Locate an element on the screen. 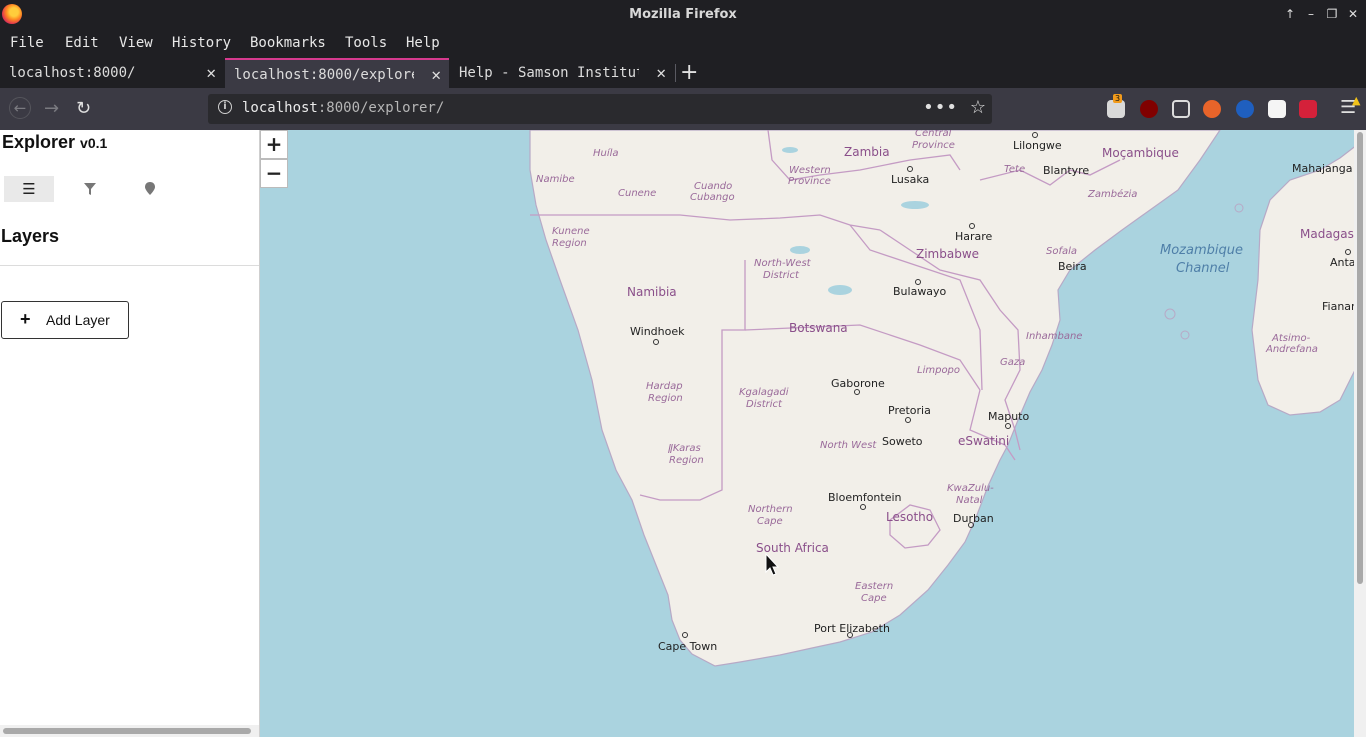 Image resolution: width=1366 pixels, height=737 pixels. city-label: Durban is located at coordinates (973, 518).